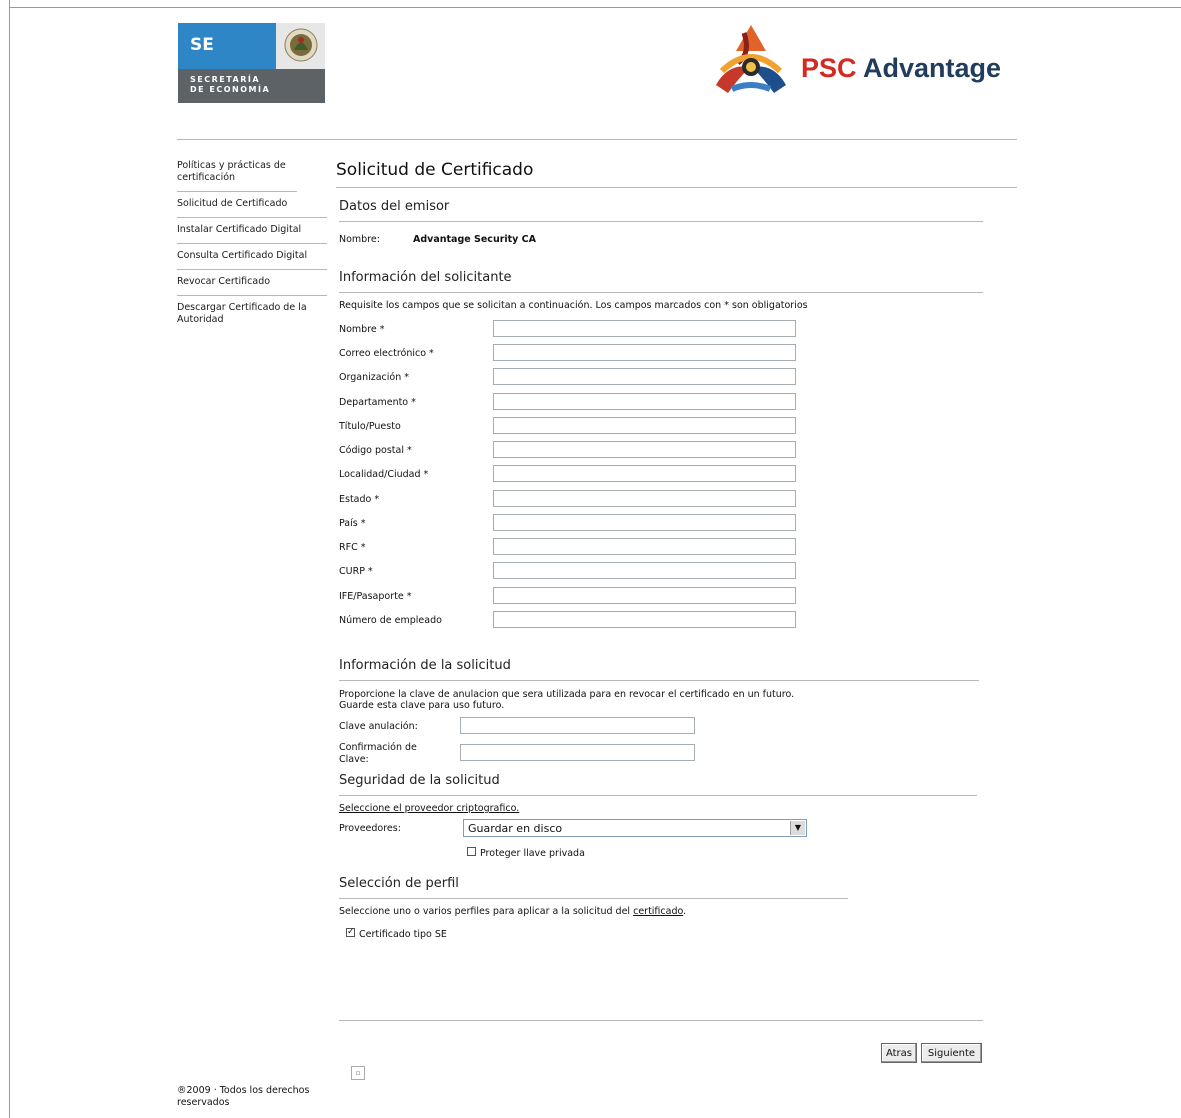  Describe the element at coordinates (422, 705) in the screenshot. I see `solicitud-instructions-2: Guarde esta clave para uso futuro.` at that location.